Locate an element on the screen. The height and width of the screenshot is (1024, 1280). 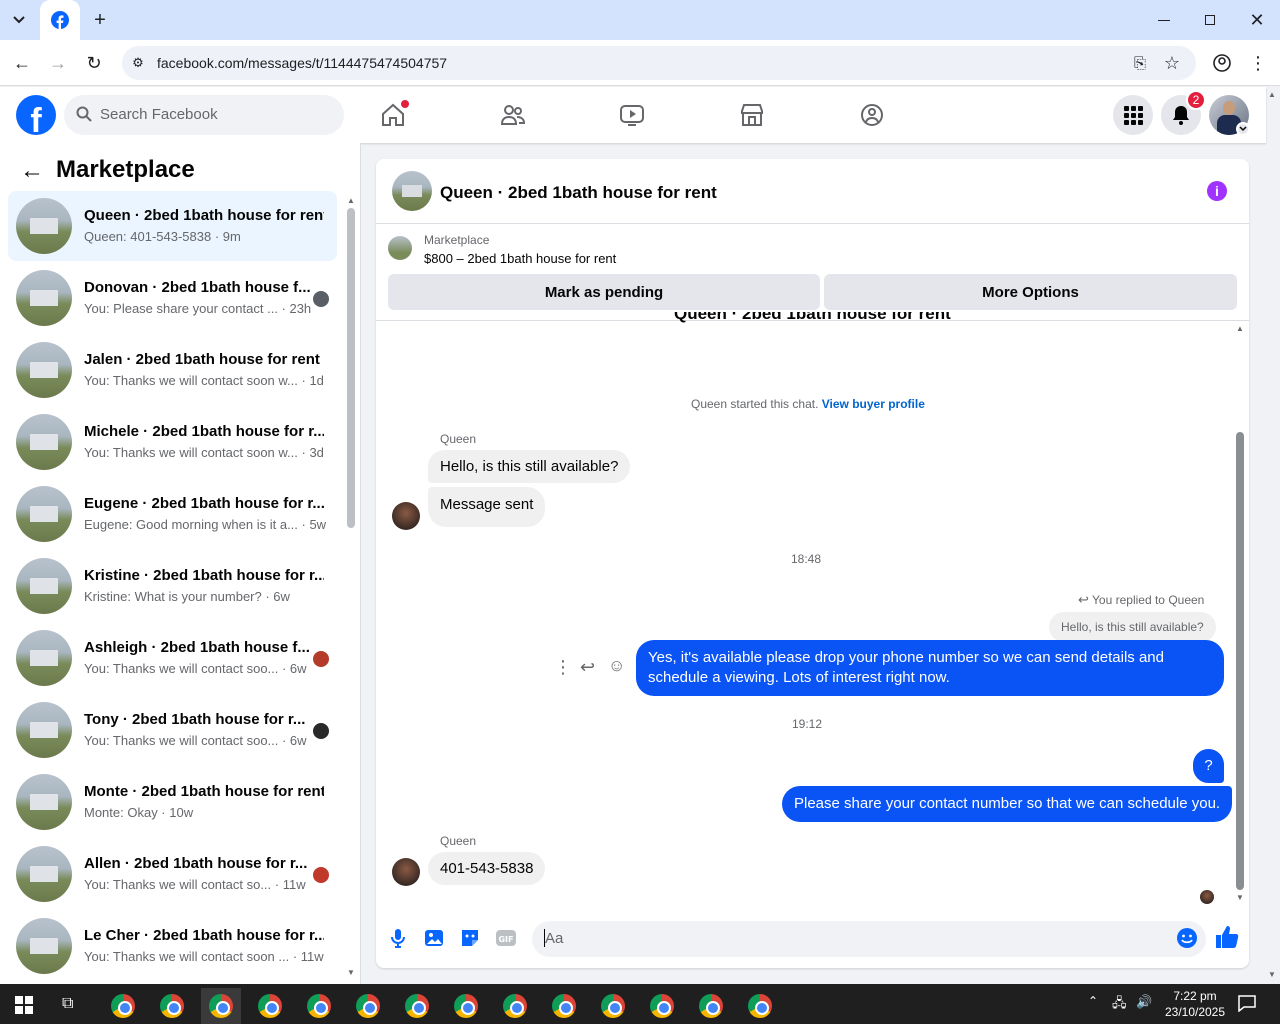
list-scroll-up-icon: ▲ is located at coordinates (351, 200).